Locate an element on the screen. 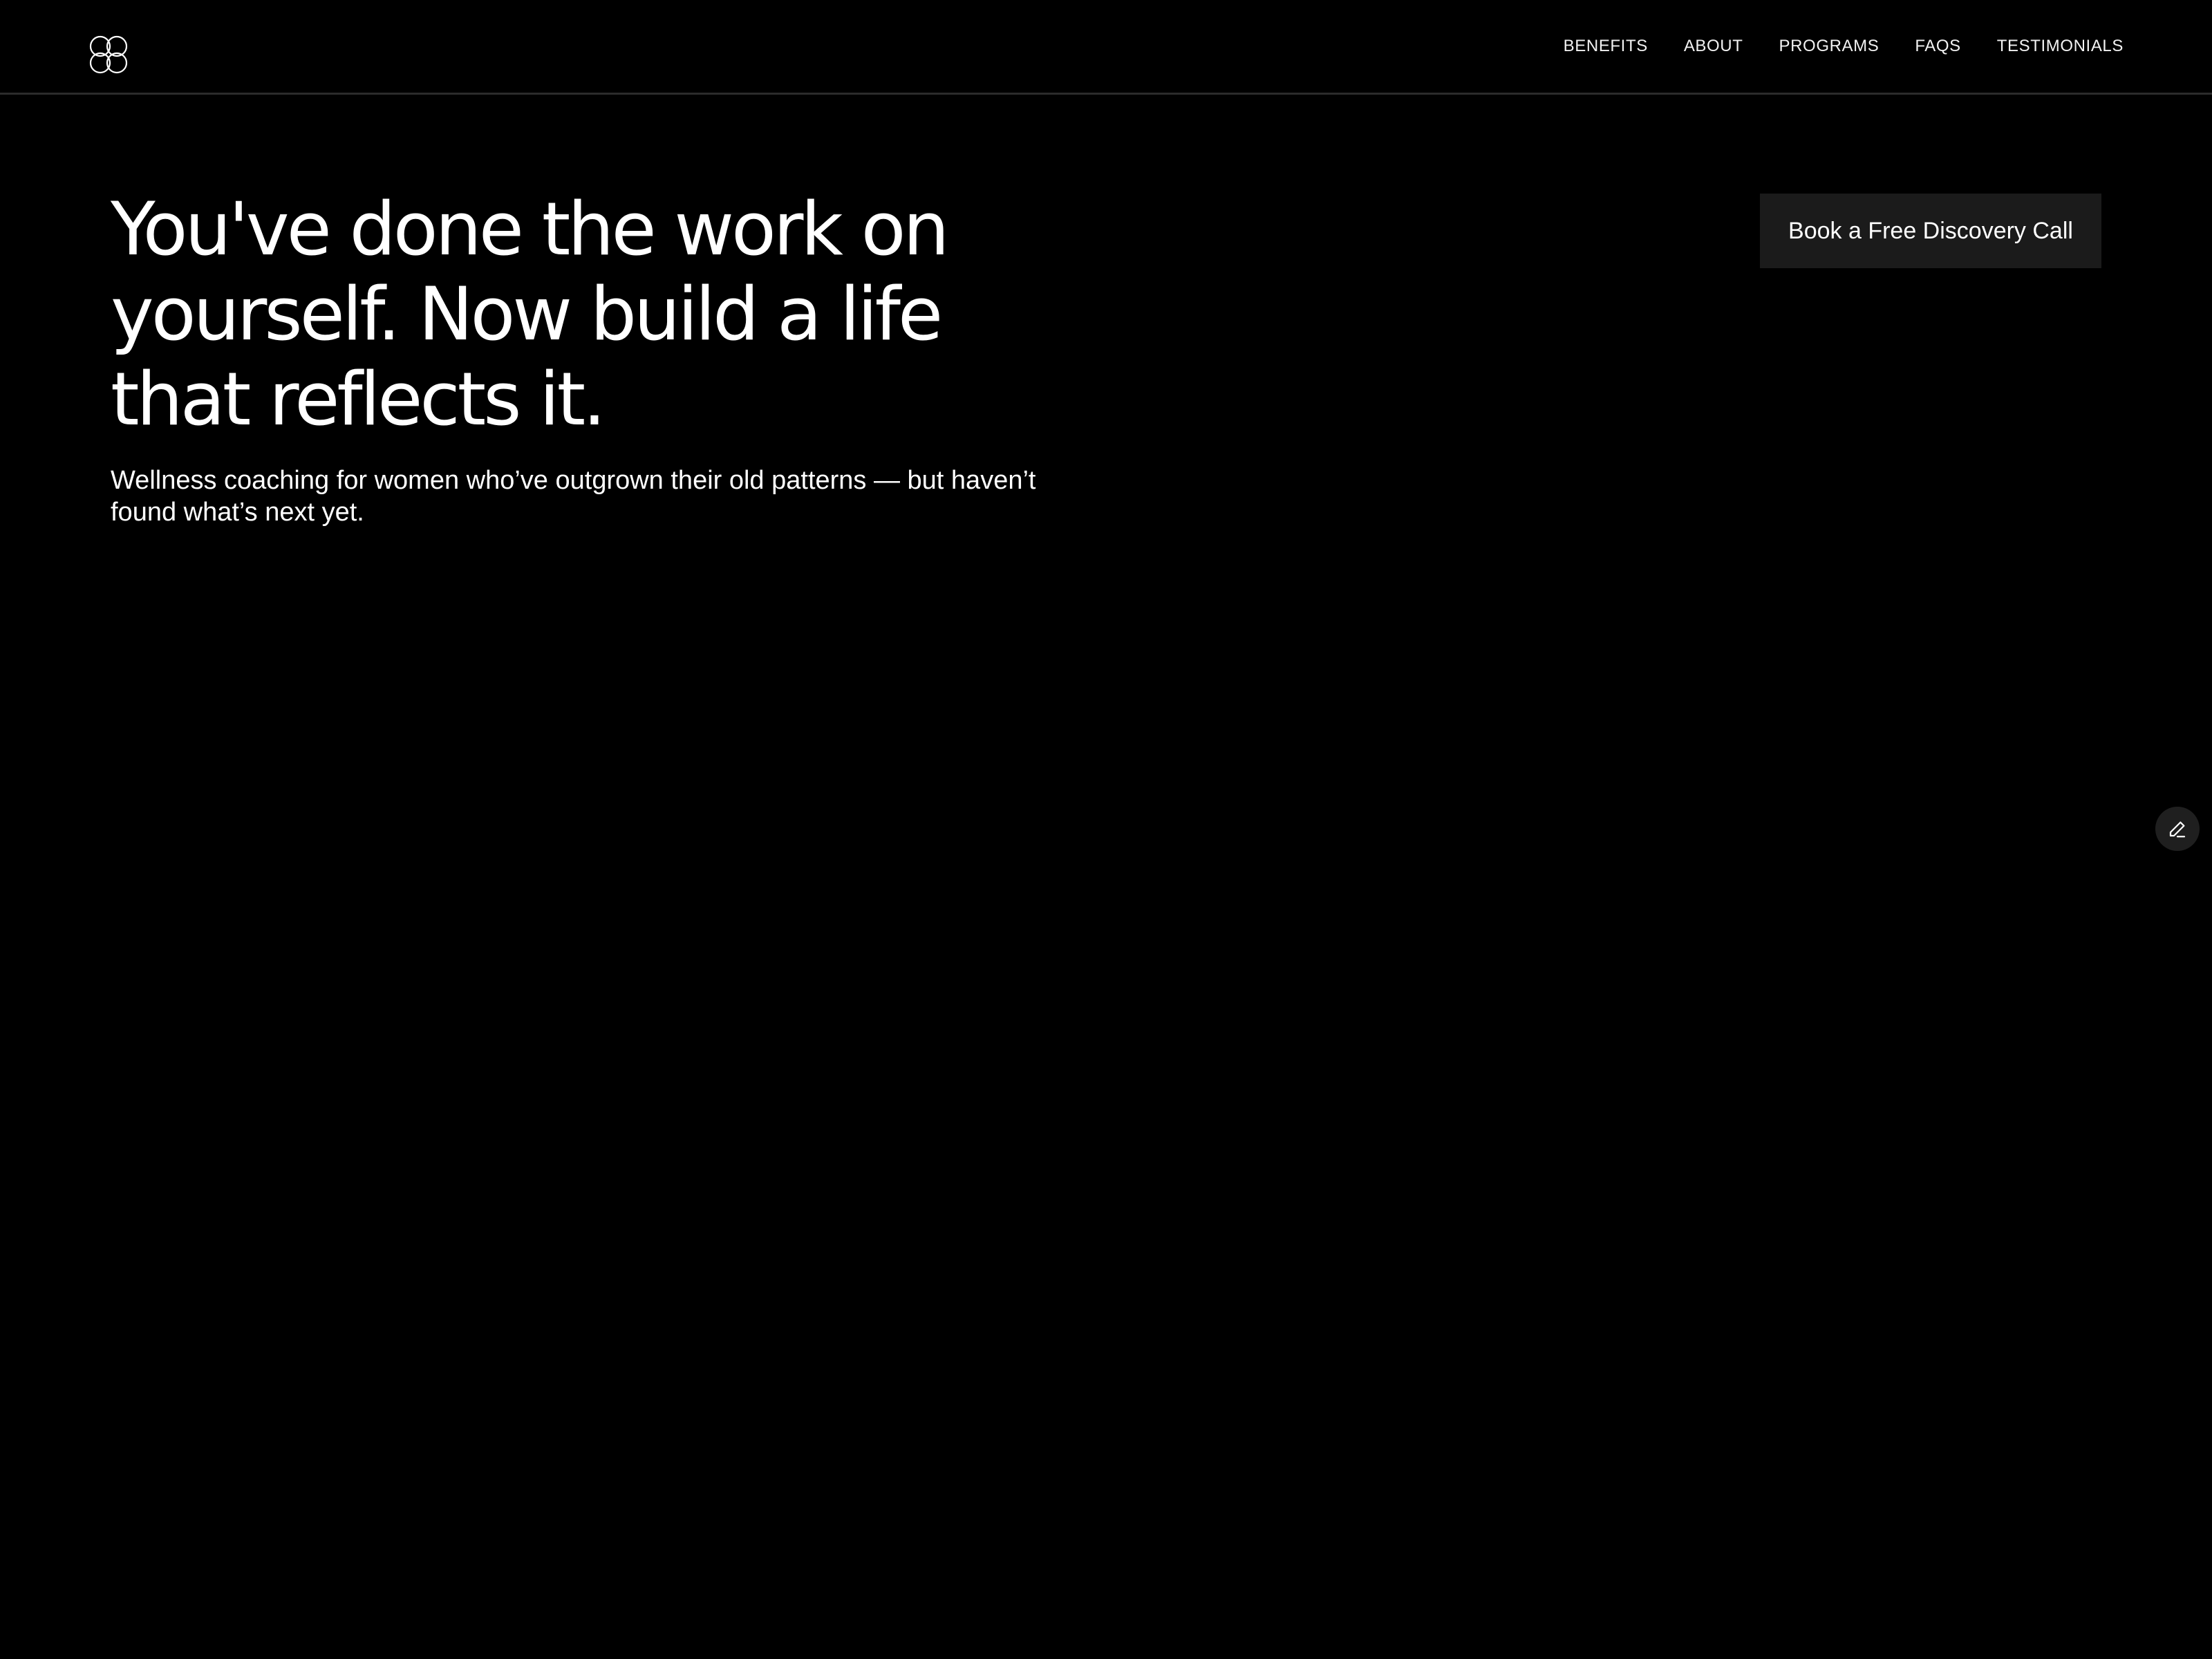 The width and height of the screenshot is (2212, 1659). nav-link-about: ABOUT is located at coordinates (1713, 46).